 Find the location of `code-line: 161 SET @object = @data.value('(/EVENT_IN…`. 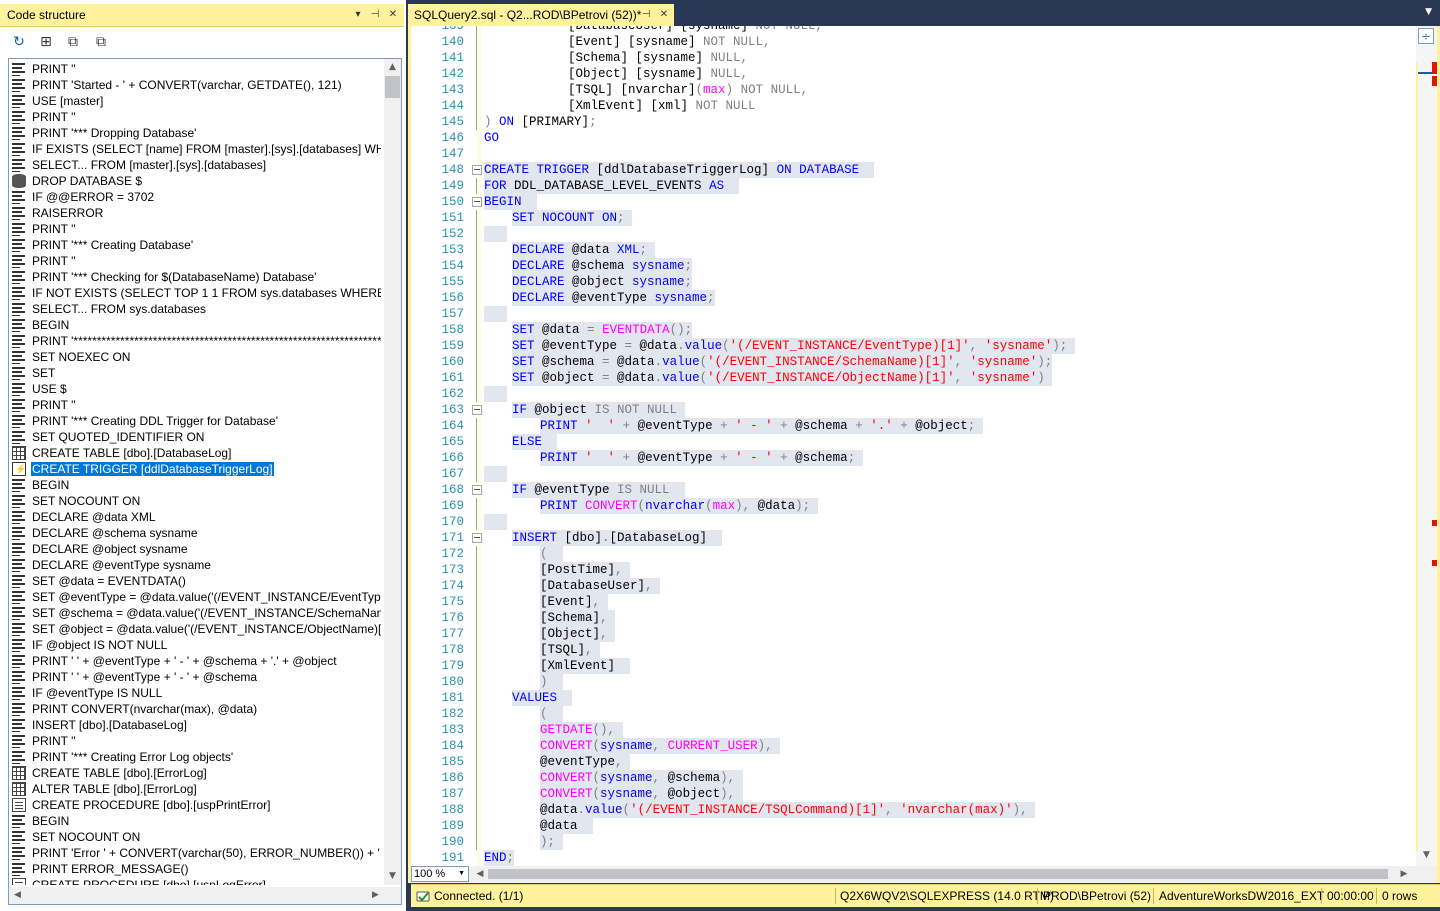

code-line: 161 SET @object = @data.value('(/EVENT_IN… is located at coordinates (913, 378).